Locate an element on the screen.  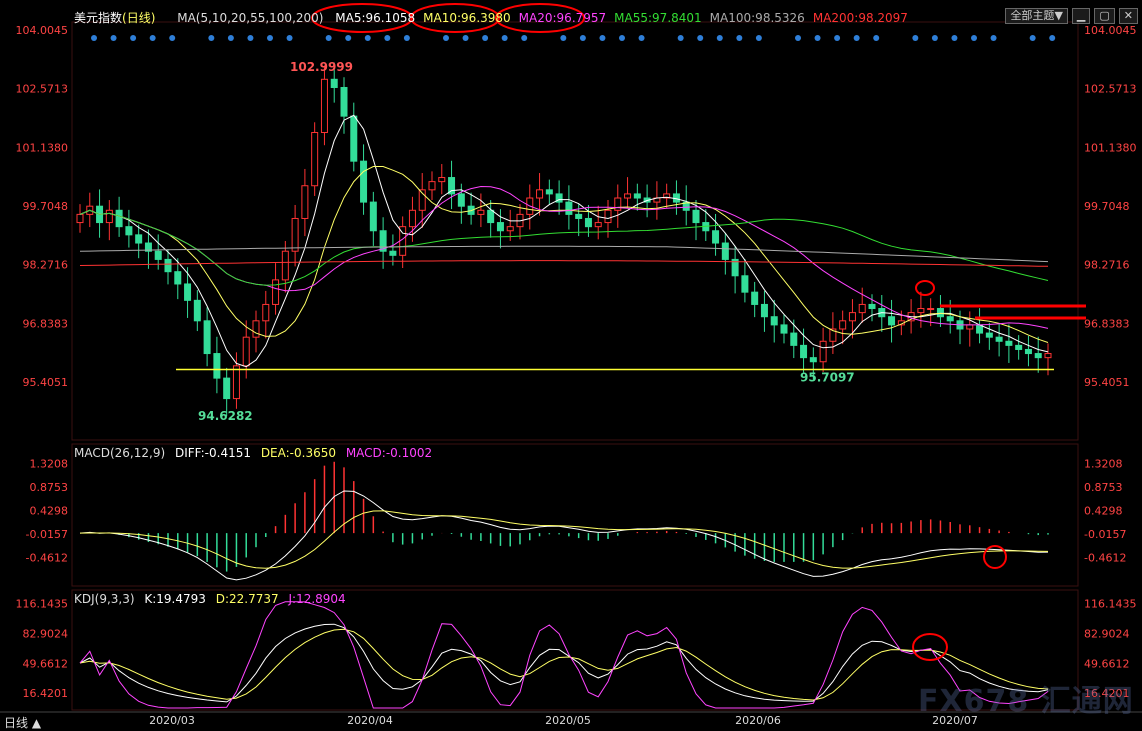
ma-value-4: MA100:98.5326 is located at coordinates (757, 18).